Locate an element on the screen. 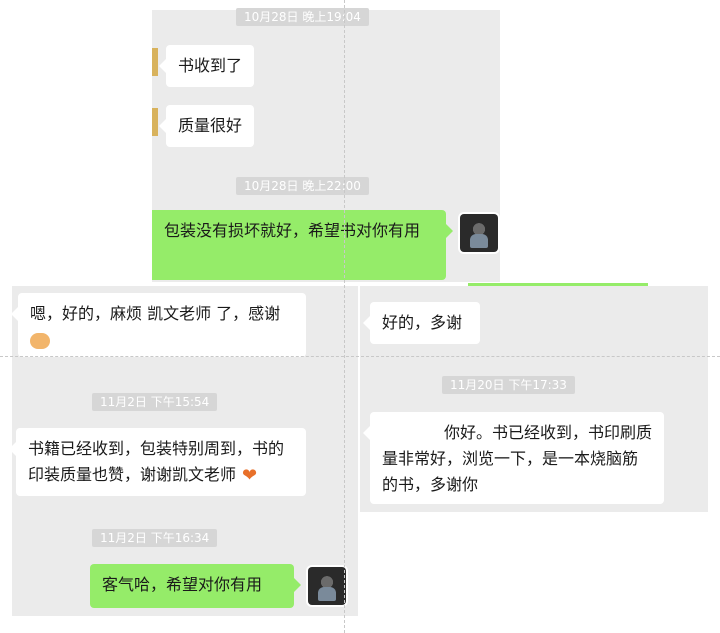 Image resolution: width=720 pixels, height=633 pixels. guide-line-vertical is located at coordinates (344, 316).